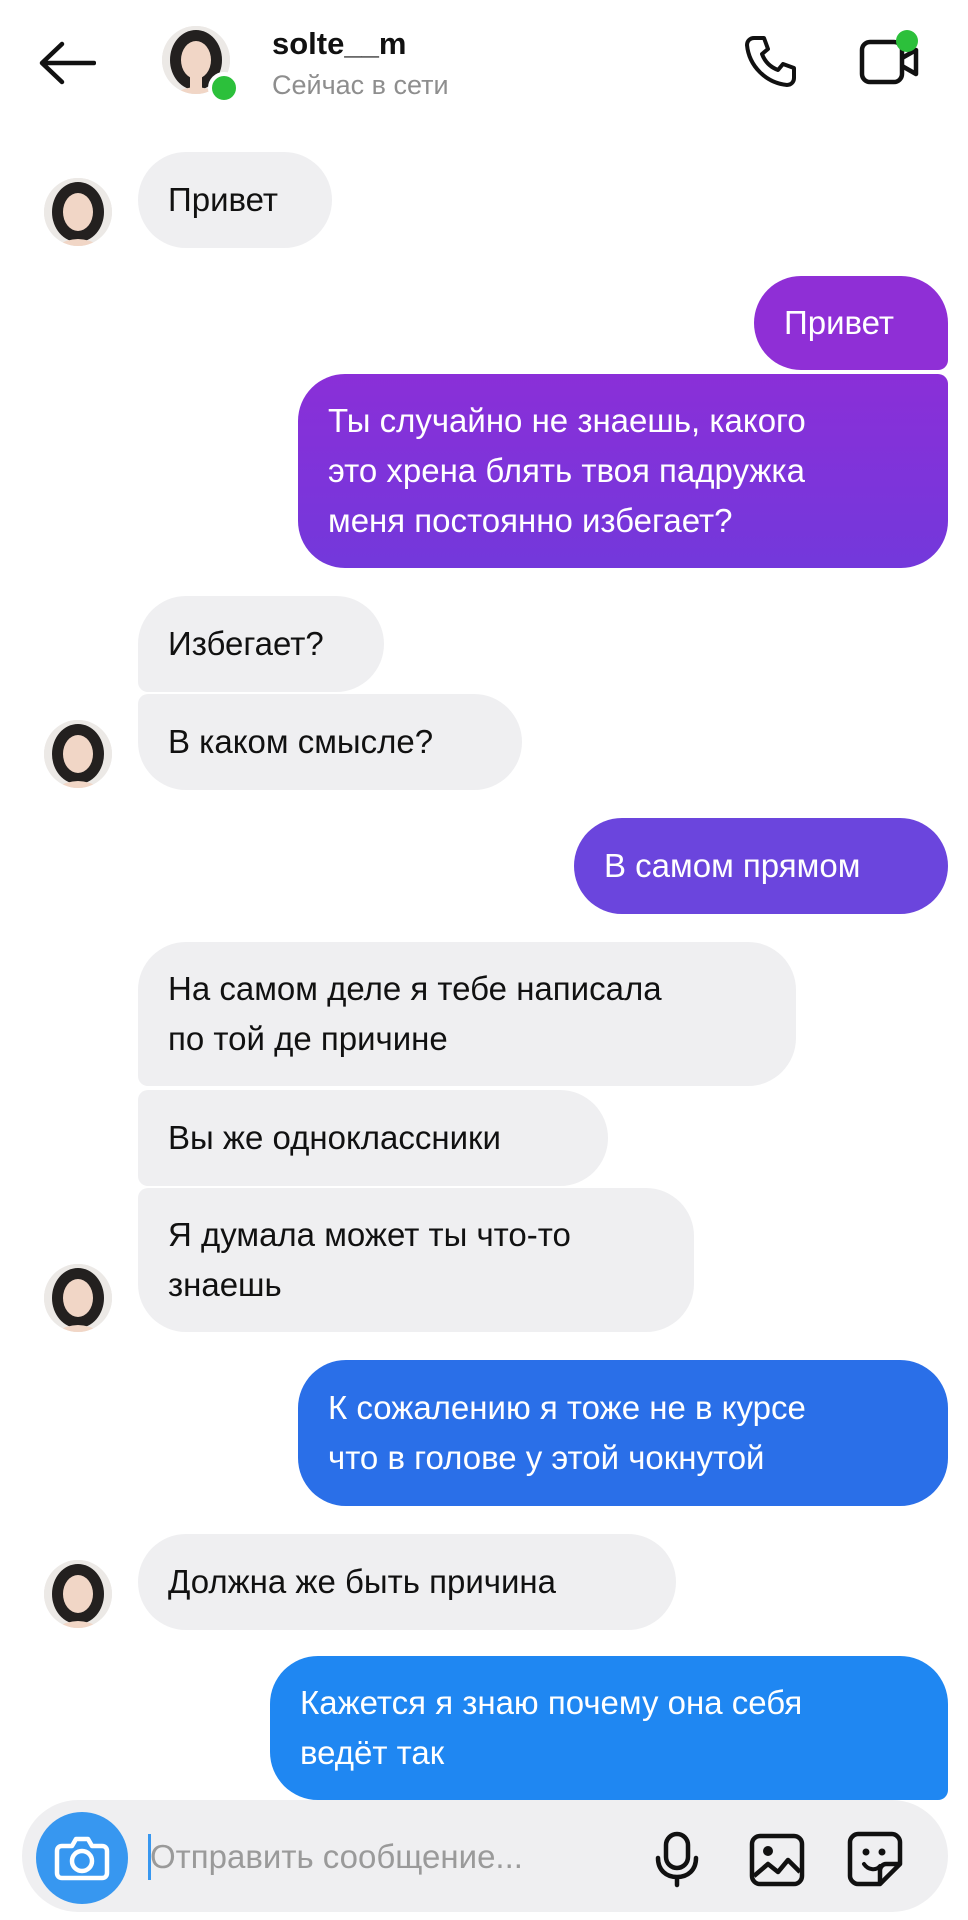 This screenshot has height=1920, width=968. I want to click on message-bubble: Я думала может ты что-то знаешь, so click(416, 1260).